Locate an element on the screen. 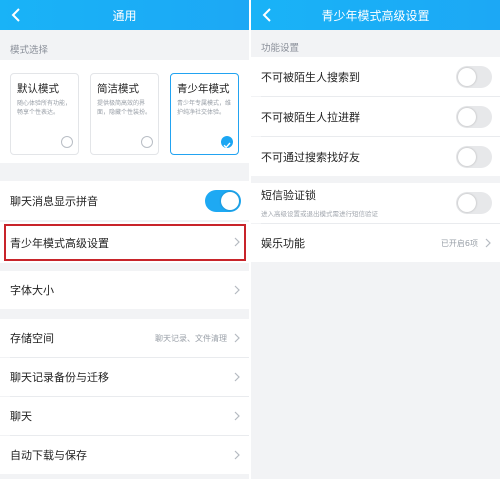  mode-section-label: 模式选择 is located at coordinates (29, 50).